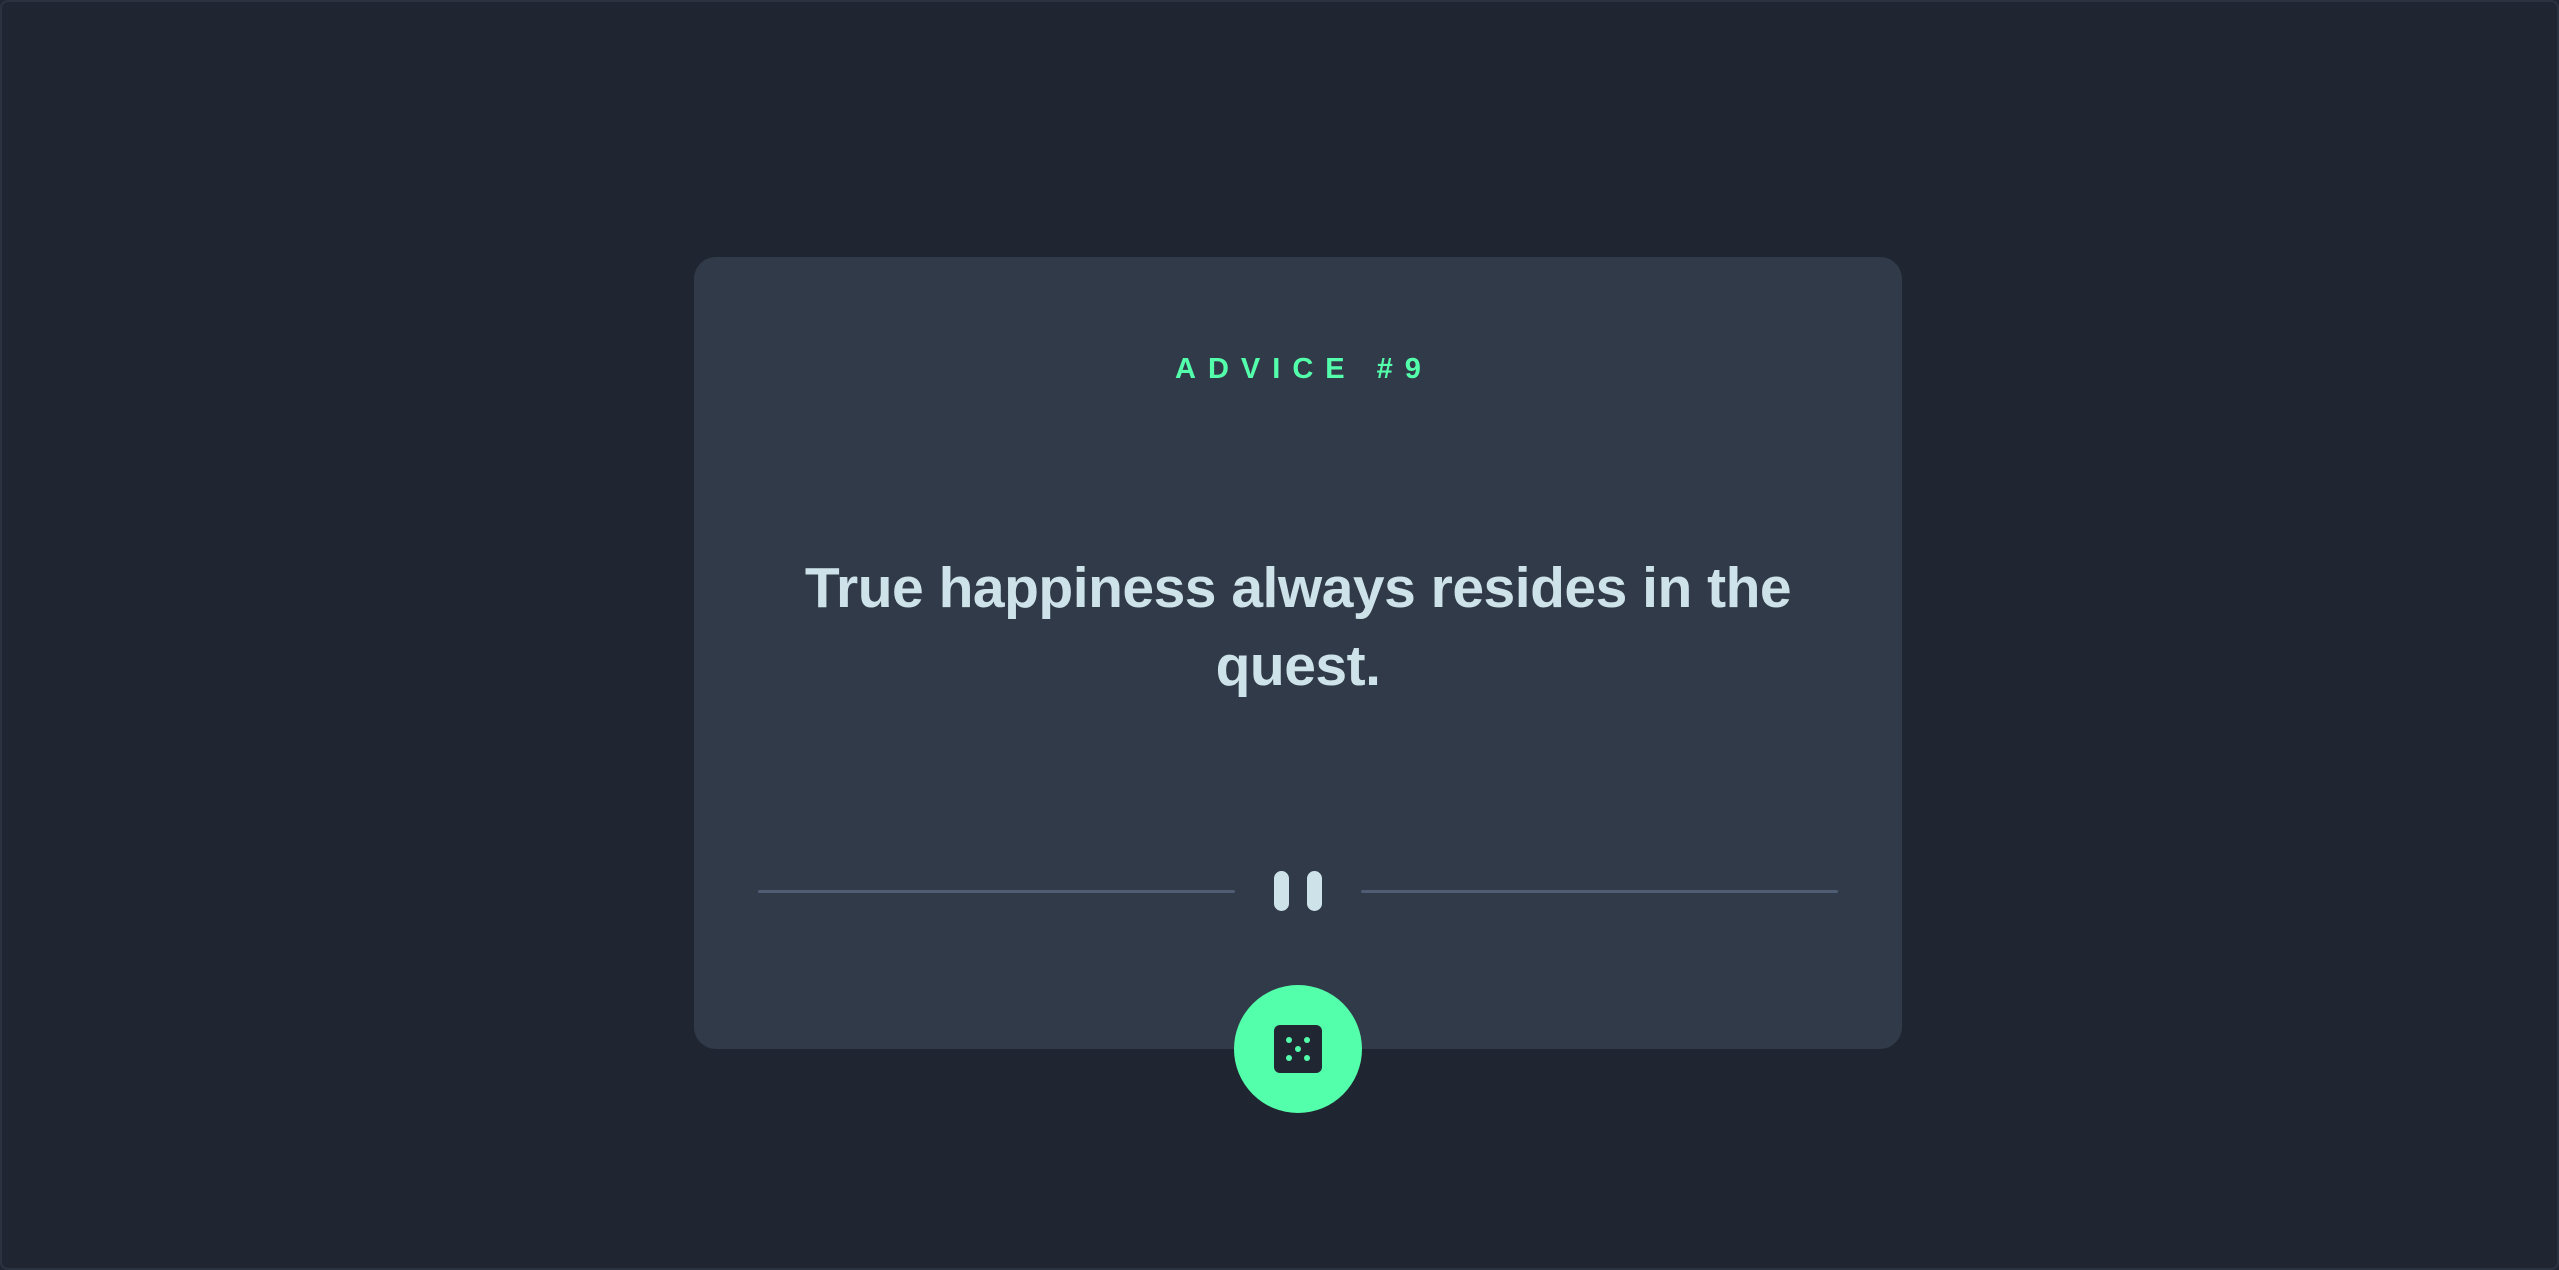  Describe the element at coordinates (1599, 891) in the screenshot. I see `divider-line-right` at that location.